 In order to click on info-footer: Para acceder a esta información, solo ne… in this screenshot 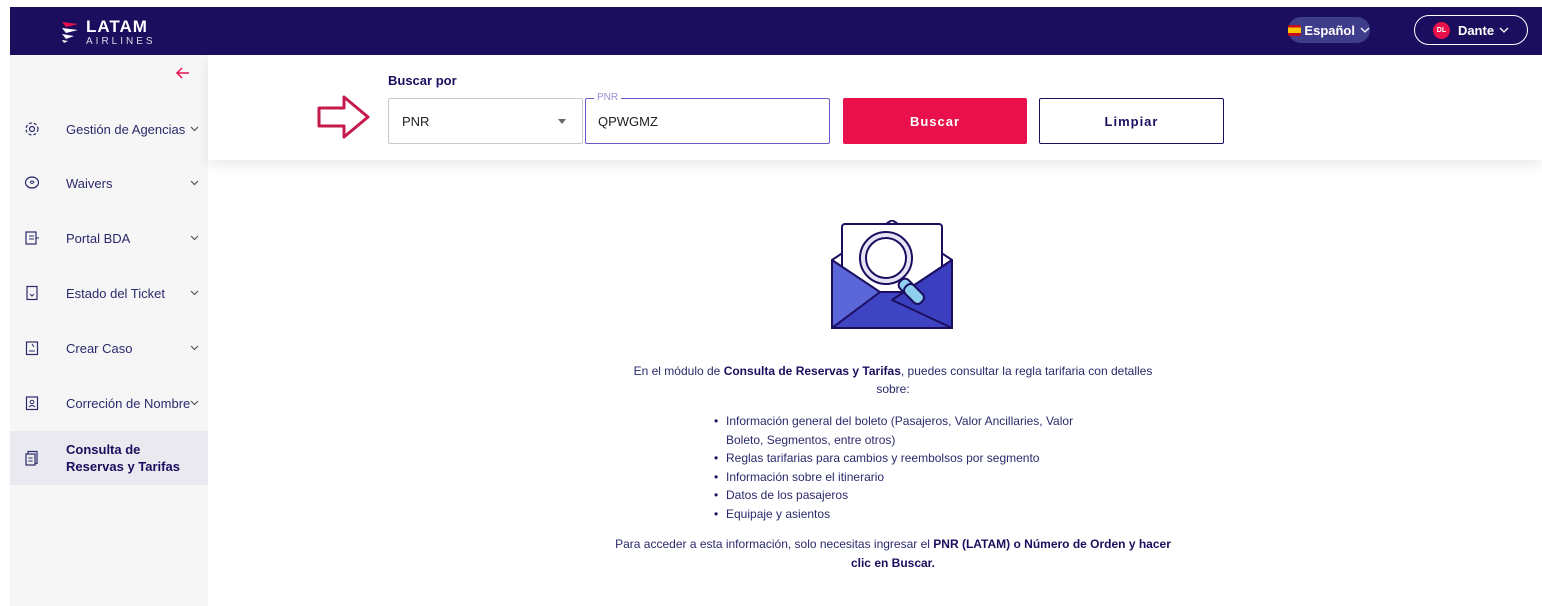, I will do `click(893, 554)`.